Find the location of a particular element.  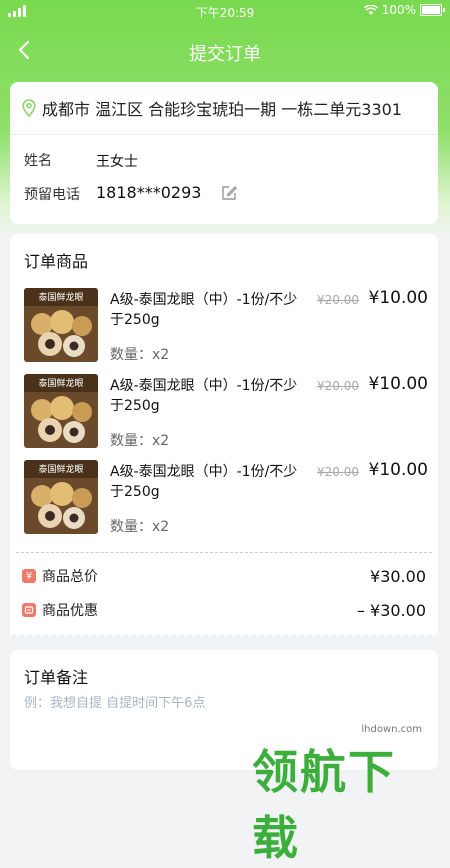

location-pin-icon is located at coordinates (29, 108).